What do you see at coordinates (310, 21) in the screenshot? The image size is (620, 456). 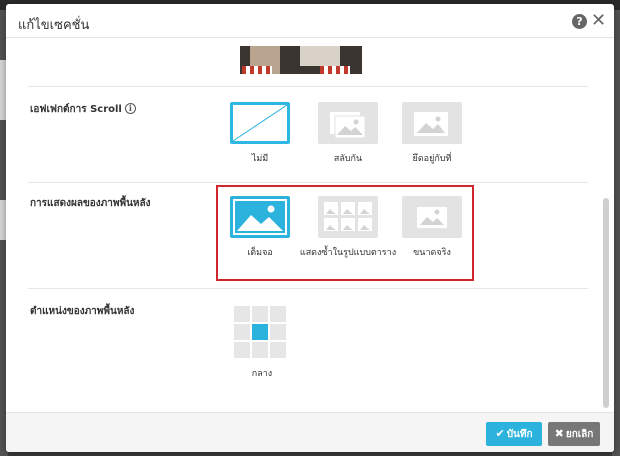 I see `dialog-header: แก้ไขเซคชั่น ? ✕` at bounding box center [310, 21].